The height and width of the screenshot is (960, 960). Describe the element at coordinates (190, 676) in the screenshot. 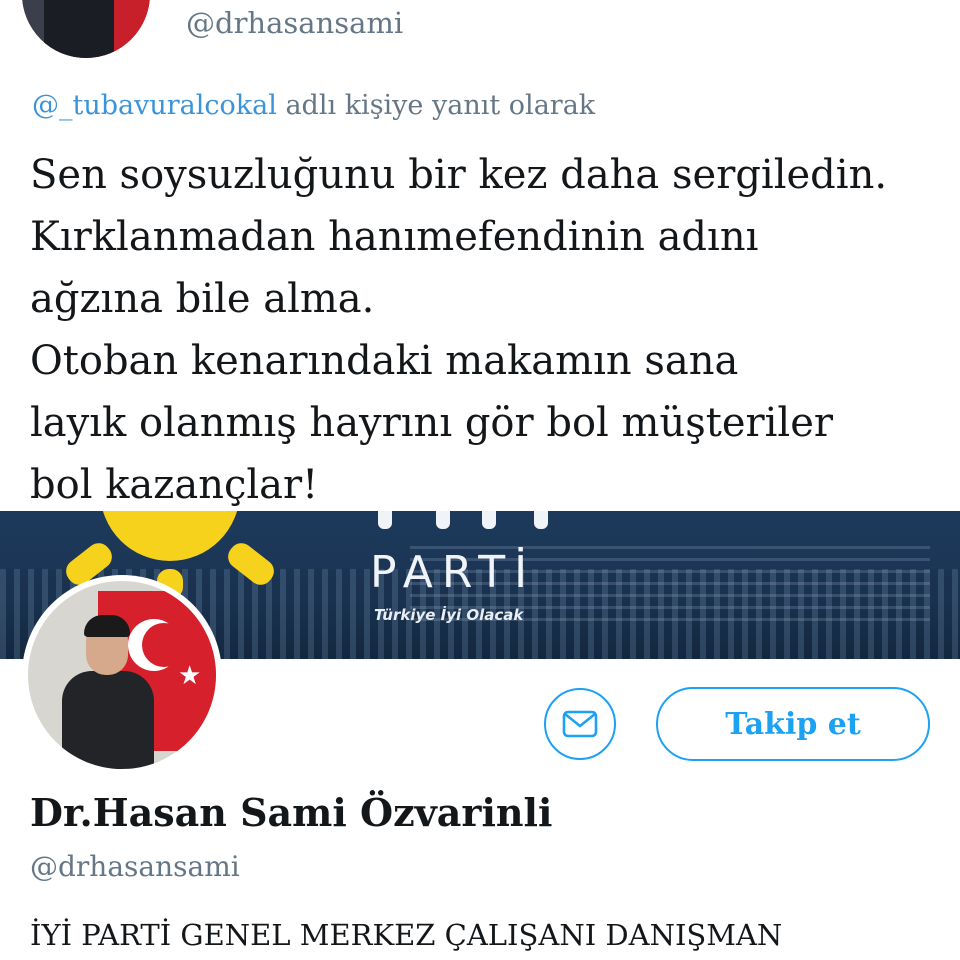

I see `flag-star-icon: ★` at that location.